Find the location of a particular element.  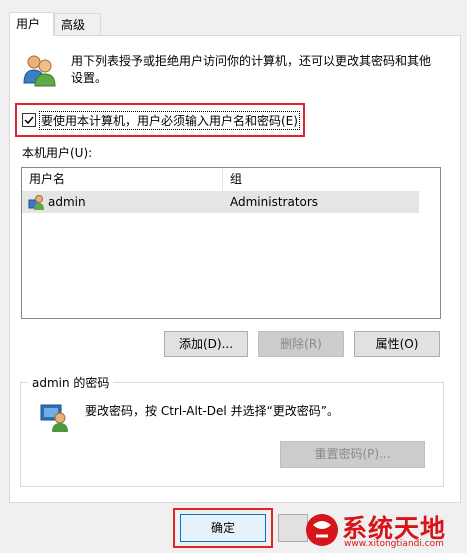

column-header-group: 组 is located at coordinates (321, 179).